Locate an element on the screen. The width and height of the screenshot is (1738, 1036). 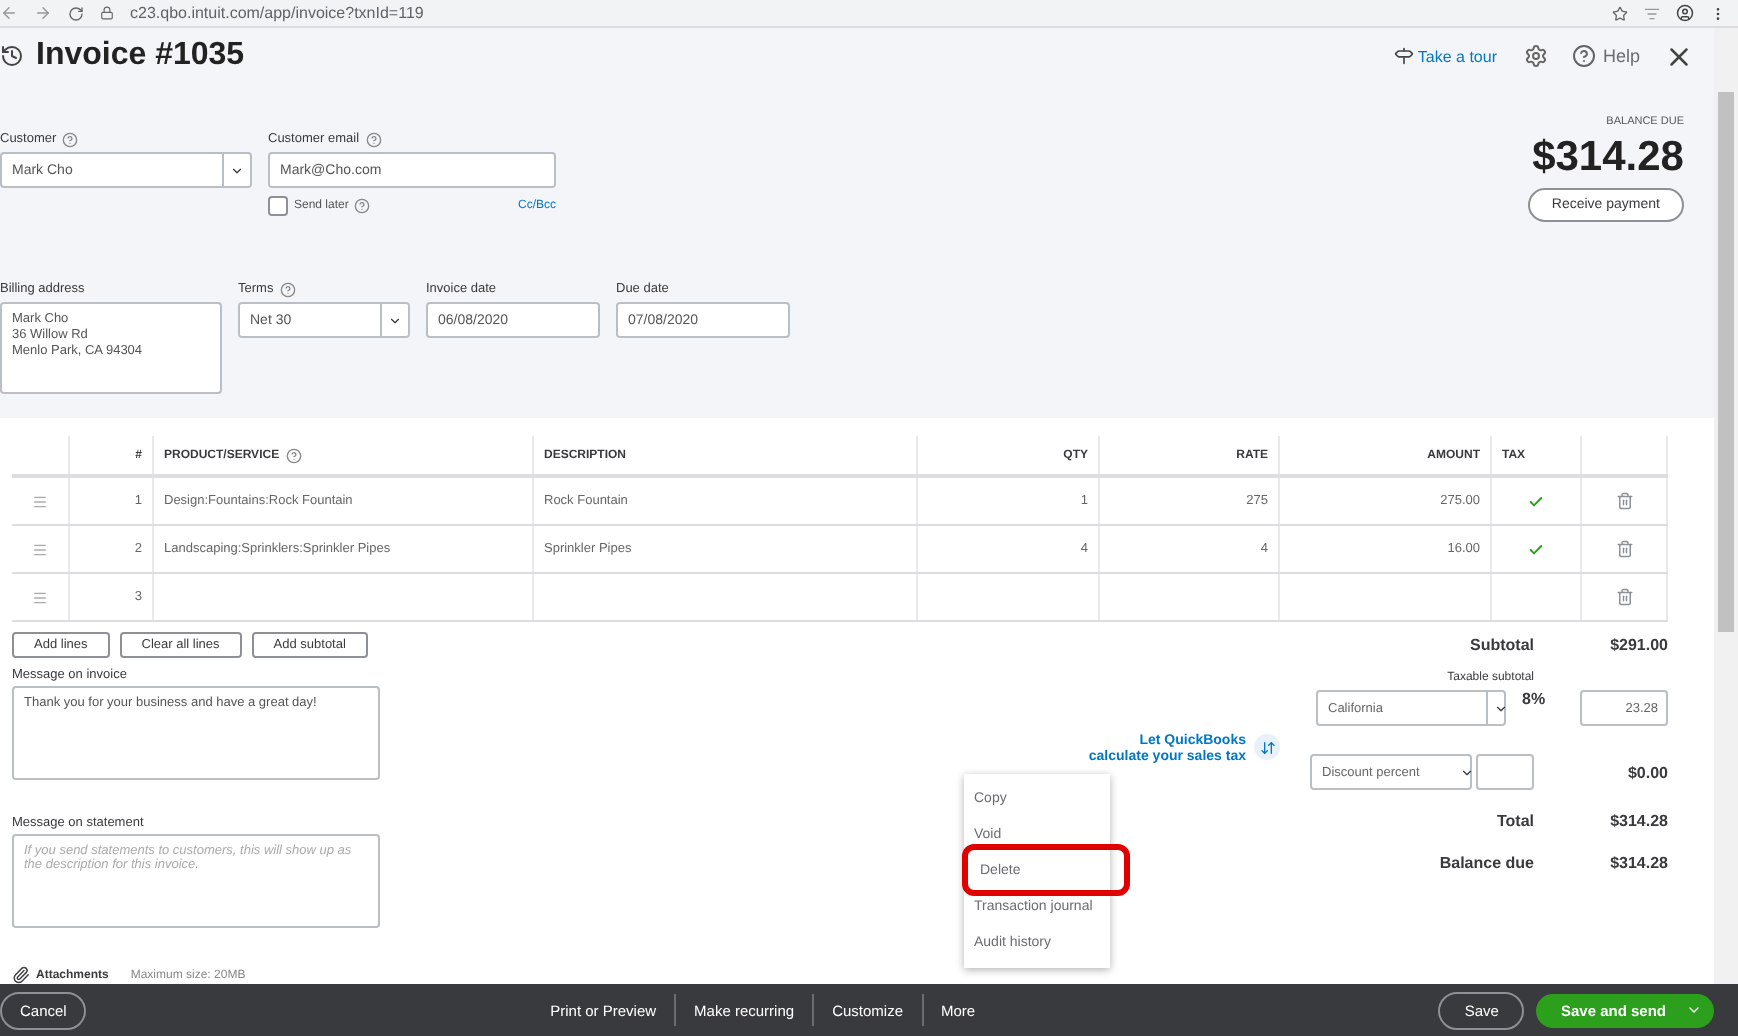
total-label: Total is located at coordinates (1514, 820).